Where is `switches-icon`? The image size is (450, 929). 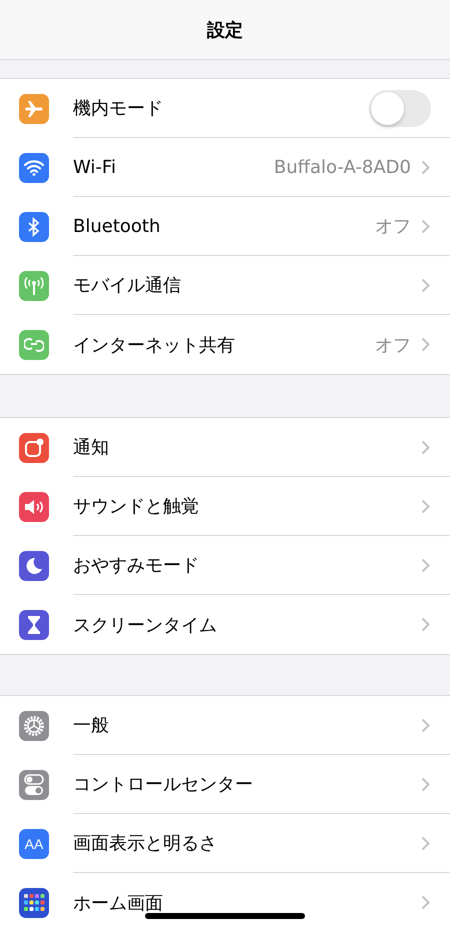 switches-icon is located at coordinates (34, 785).